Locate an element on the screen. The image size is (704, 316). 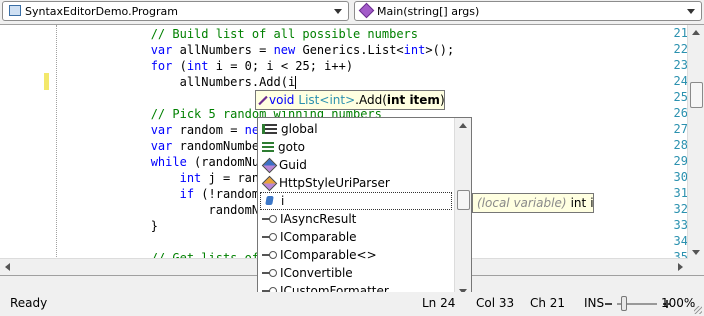
line-number: 26 is located at coordinates (680, 113).